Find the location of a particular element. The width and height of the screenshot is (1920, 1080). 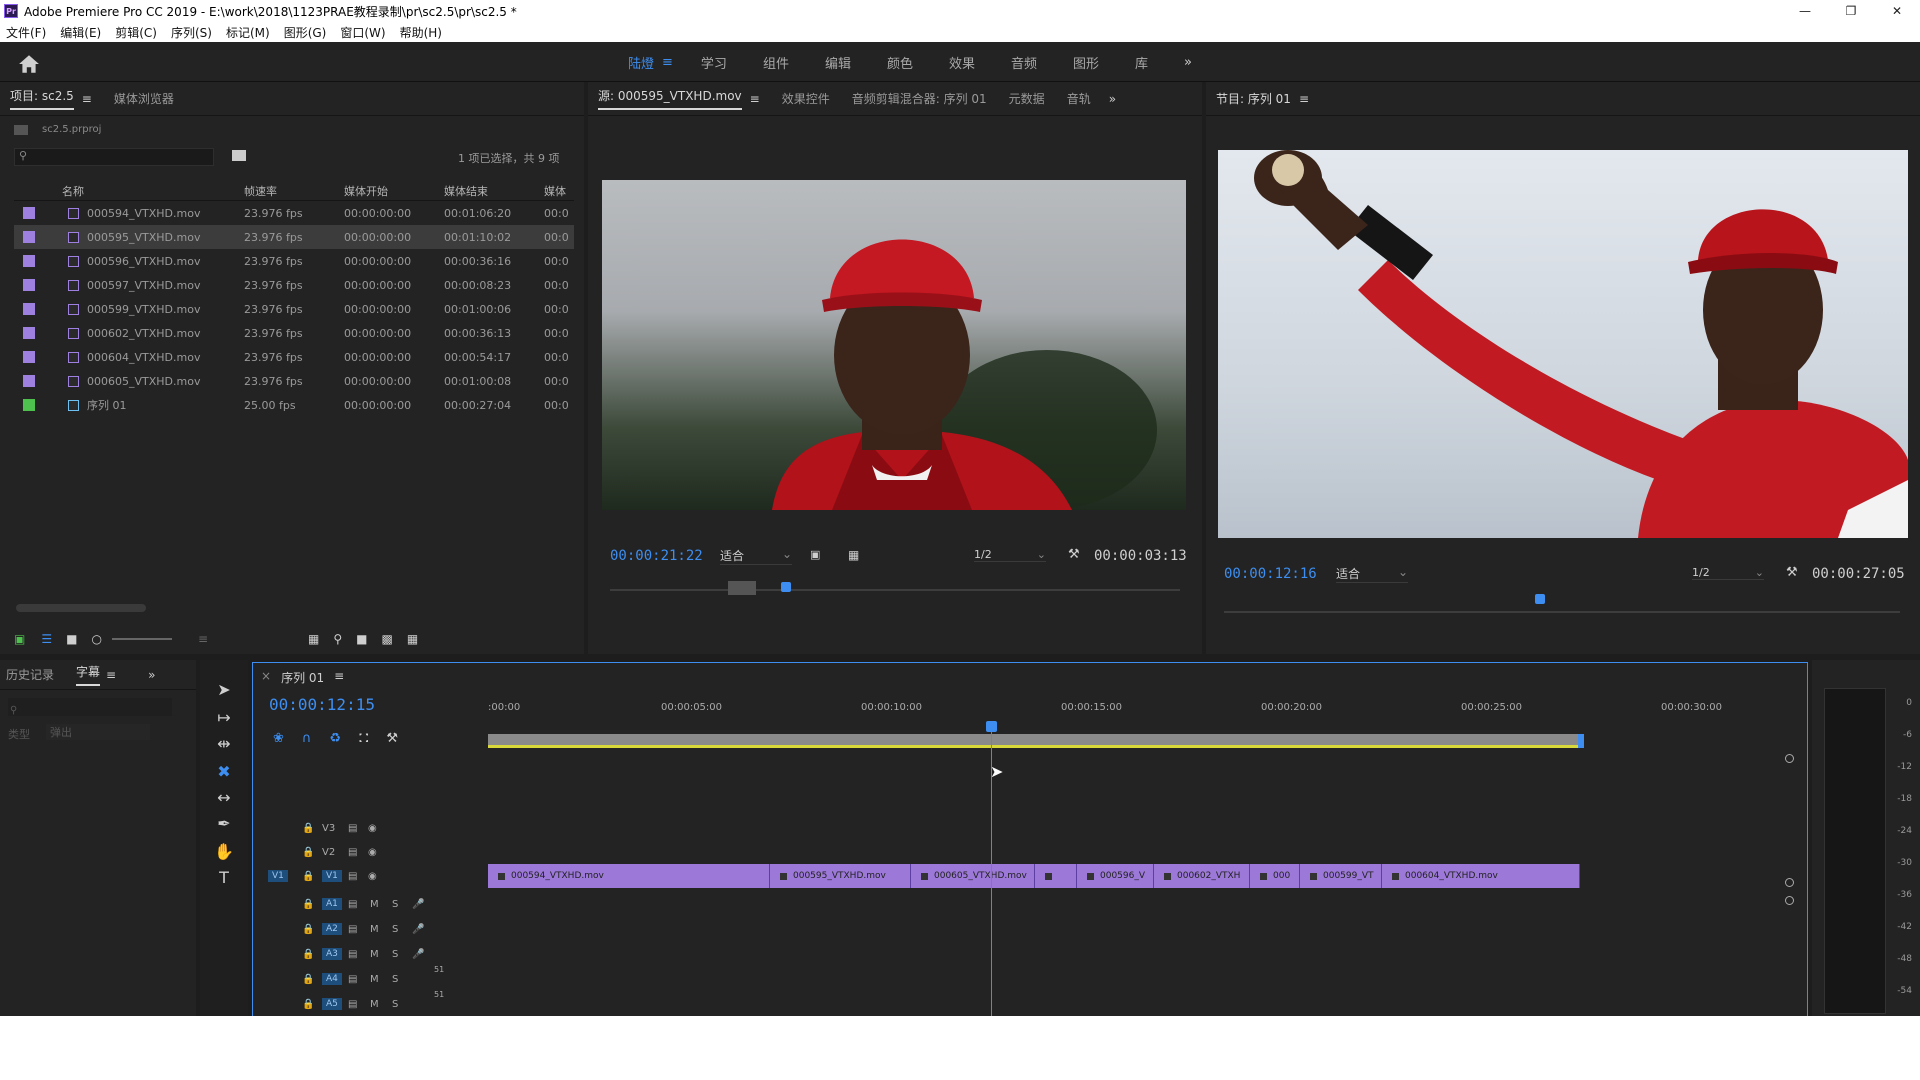

work-area-bar is located at coordinates (1035, 741).